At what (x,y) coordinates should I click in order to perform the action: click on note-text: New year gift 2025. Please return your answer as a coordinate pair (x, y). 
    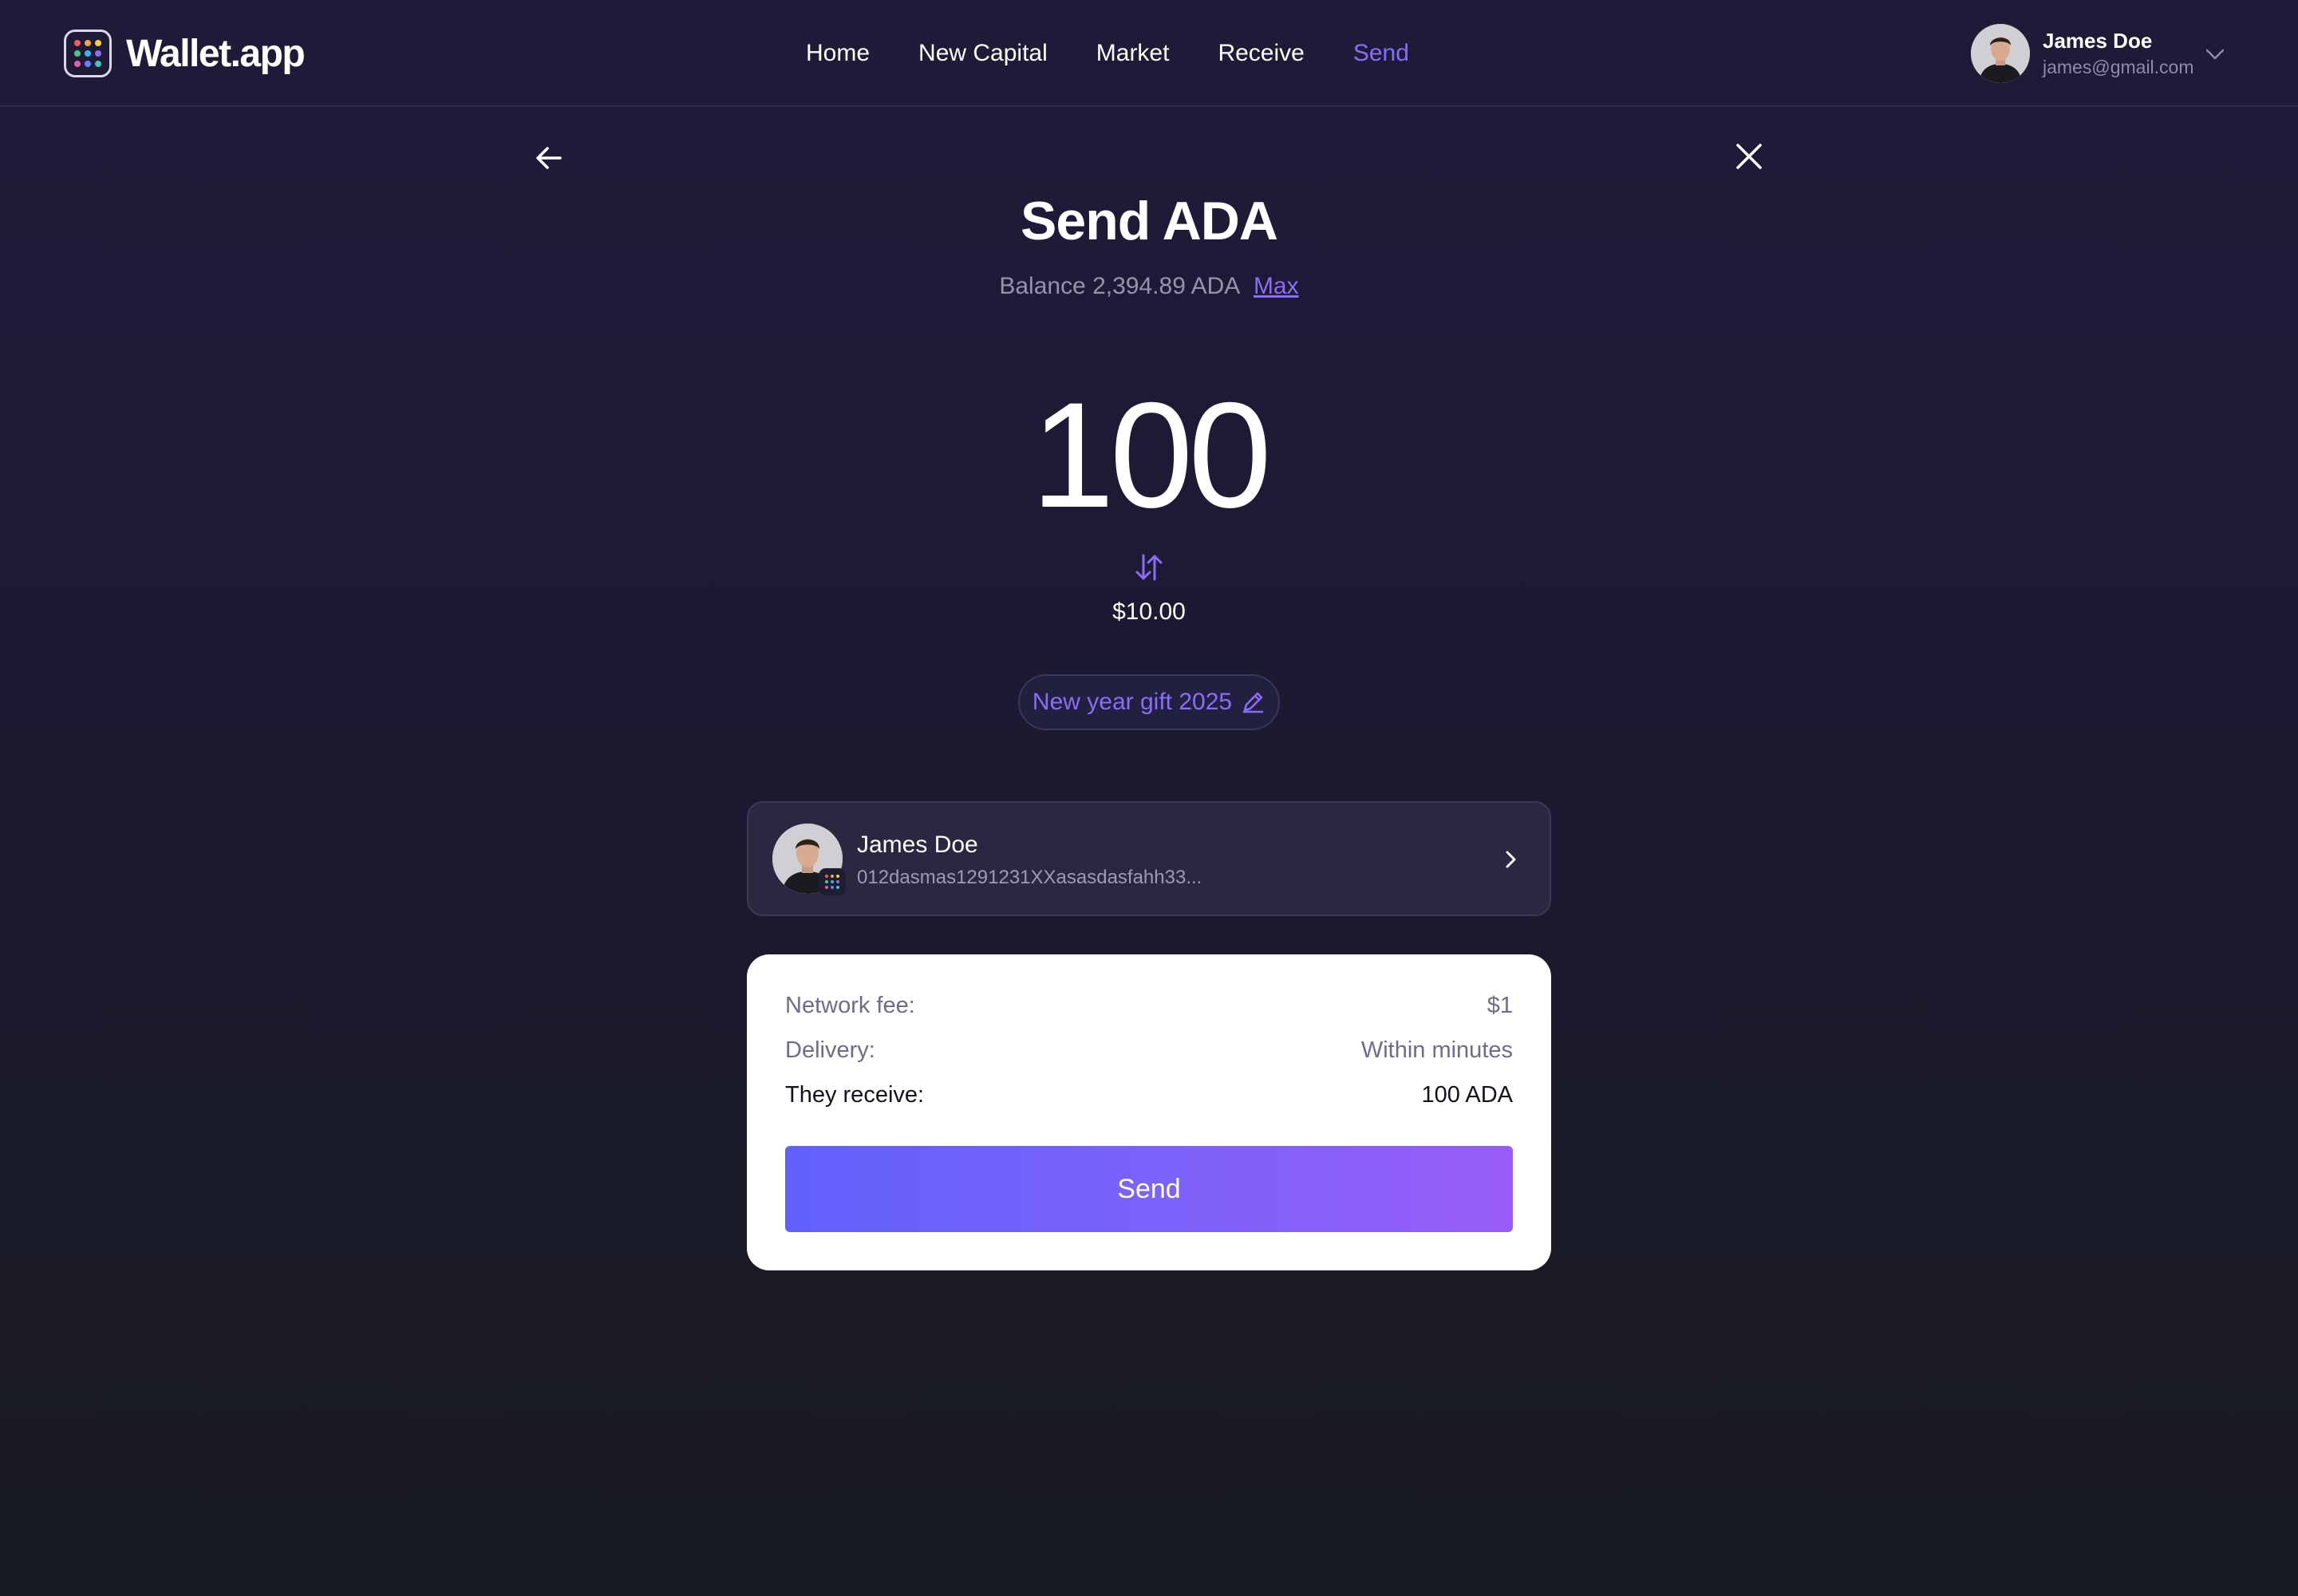
    Looking at the image, I should click on (1133, 702).